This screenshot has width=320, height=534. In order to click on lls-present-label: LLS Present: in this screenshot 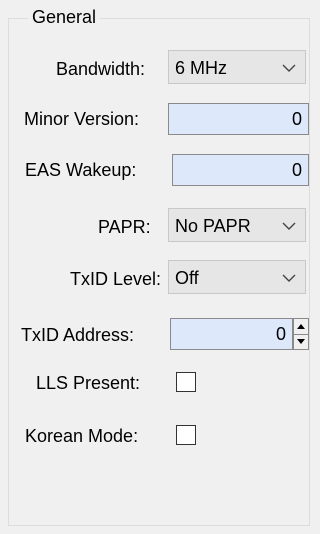, I will do `click(88, 383)`.